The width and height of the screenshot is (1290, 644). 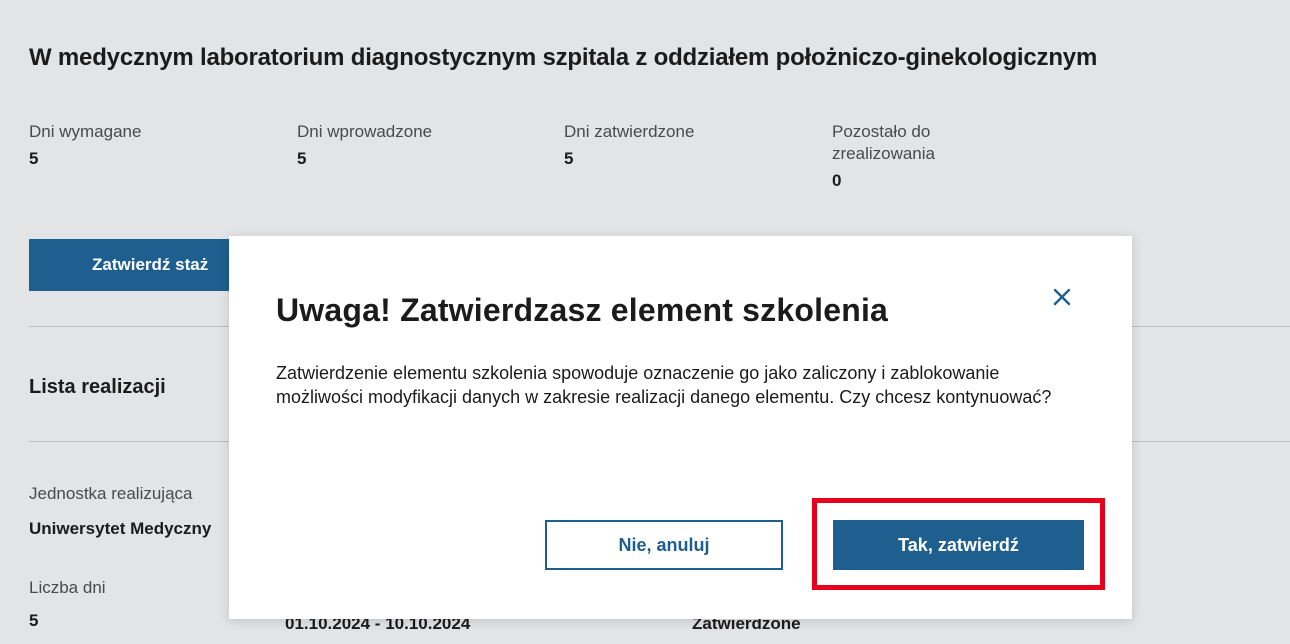 What do you see at coordinates (364, 145) in the screenshot?
I see `stat-entered-days: Dni wprowadzone 5` at bounding box center [364, 145].